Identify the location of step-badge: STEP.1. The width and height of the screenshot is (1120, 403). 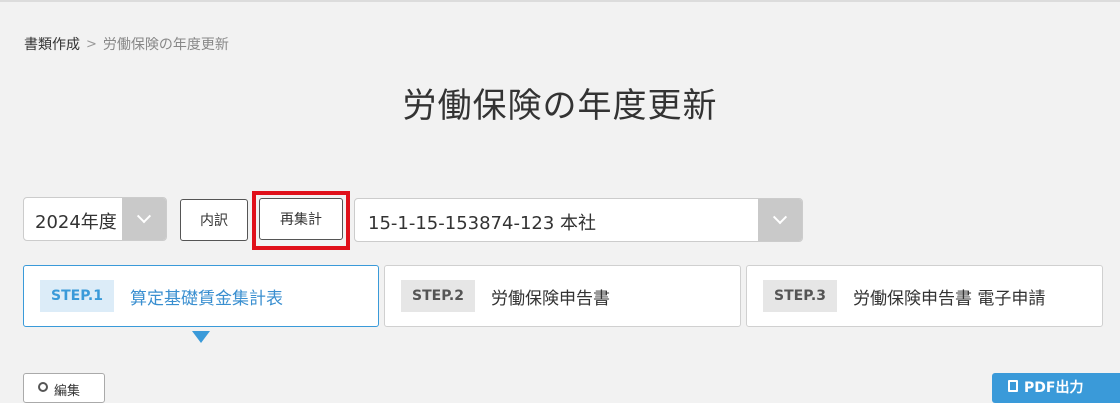
(77, 296).